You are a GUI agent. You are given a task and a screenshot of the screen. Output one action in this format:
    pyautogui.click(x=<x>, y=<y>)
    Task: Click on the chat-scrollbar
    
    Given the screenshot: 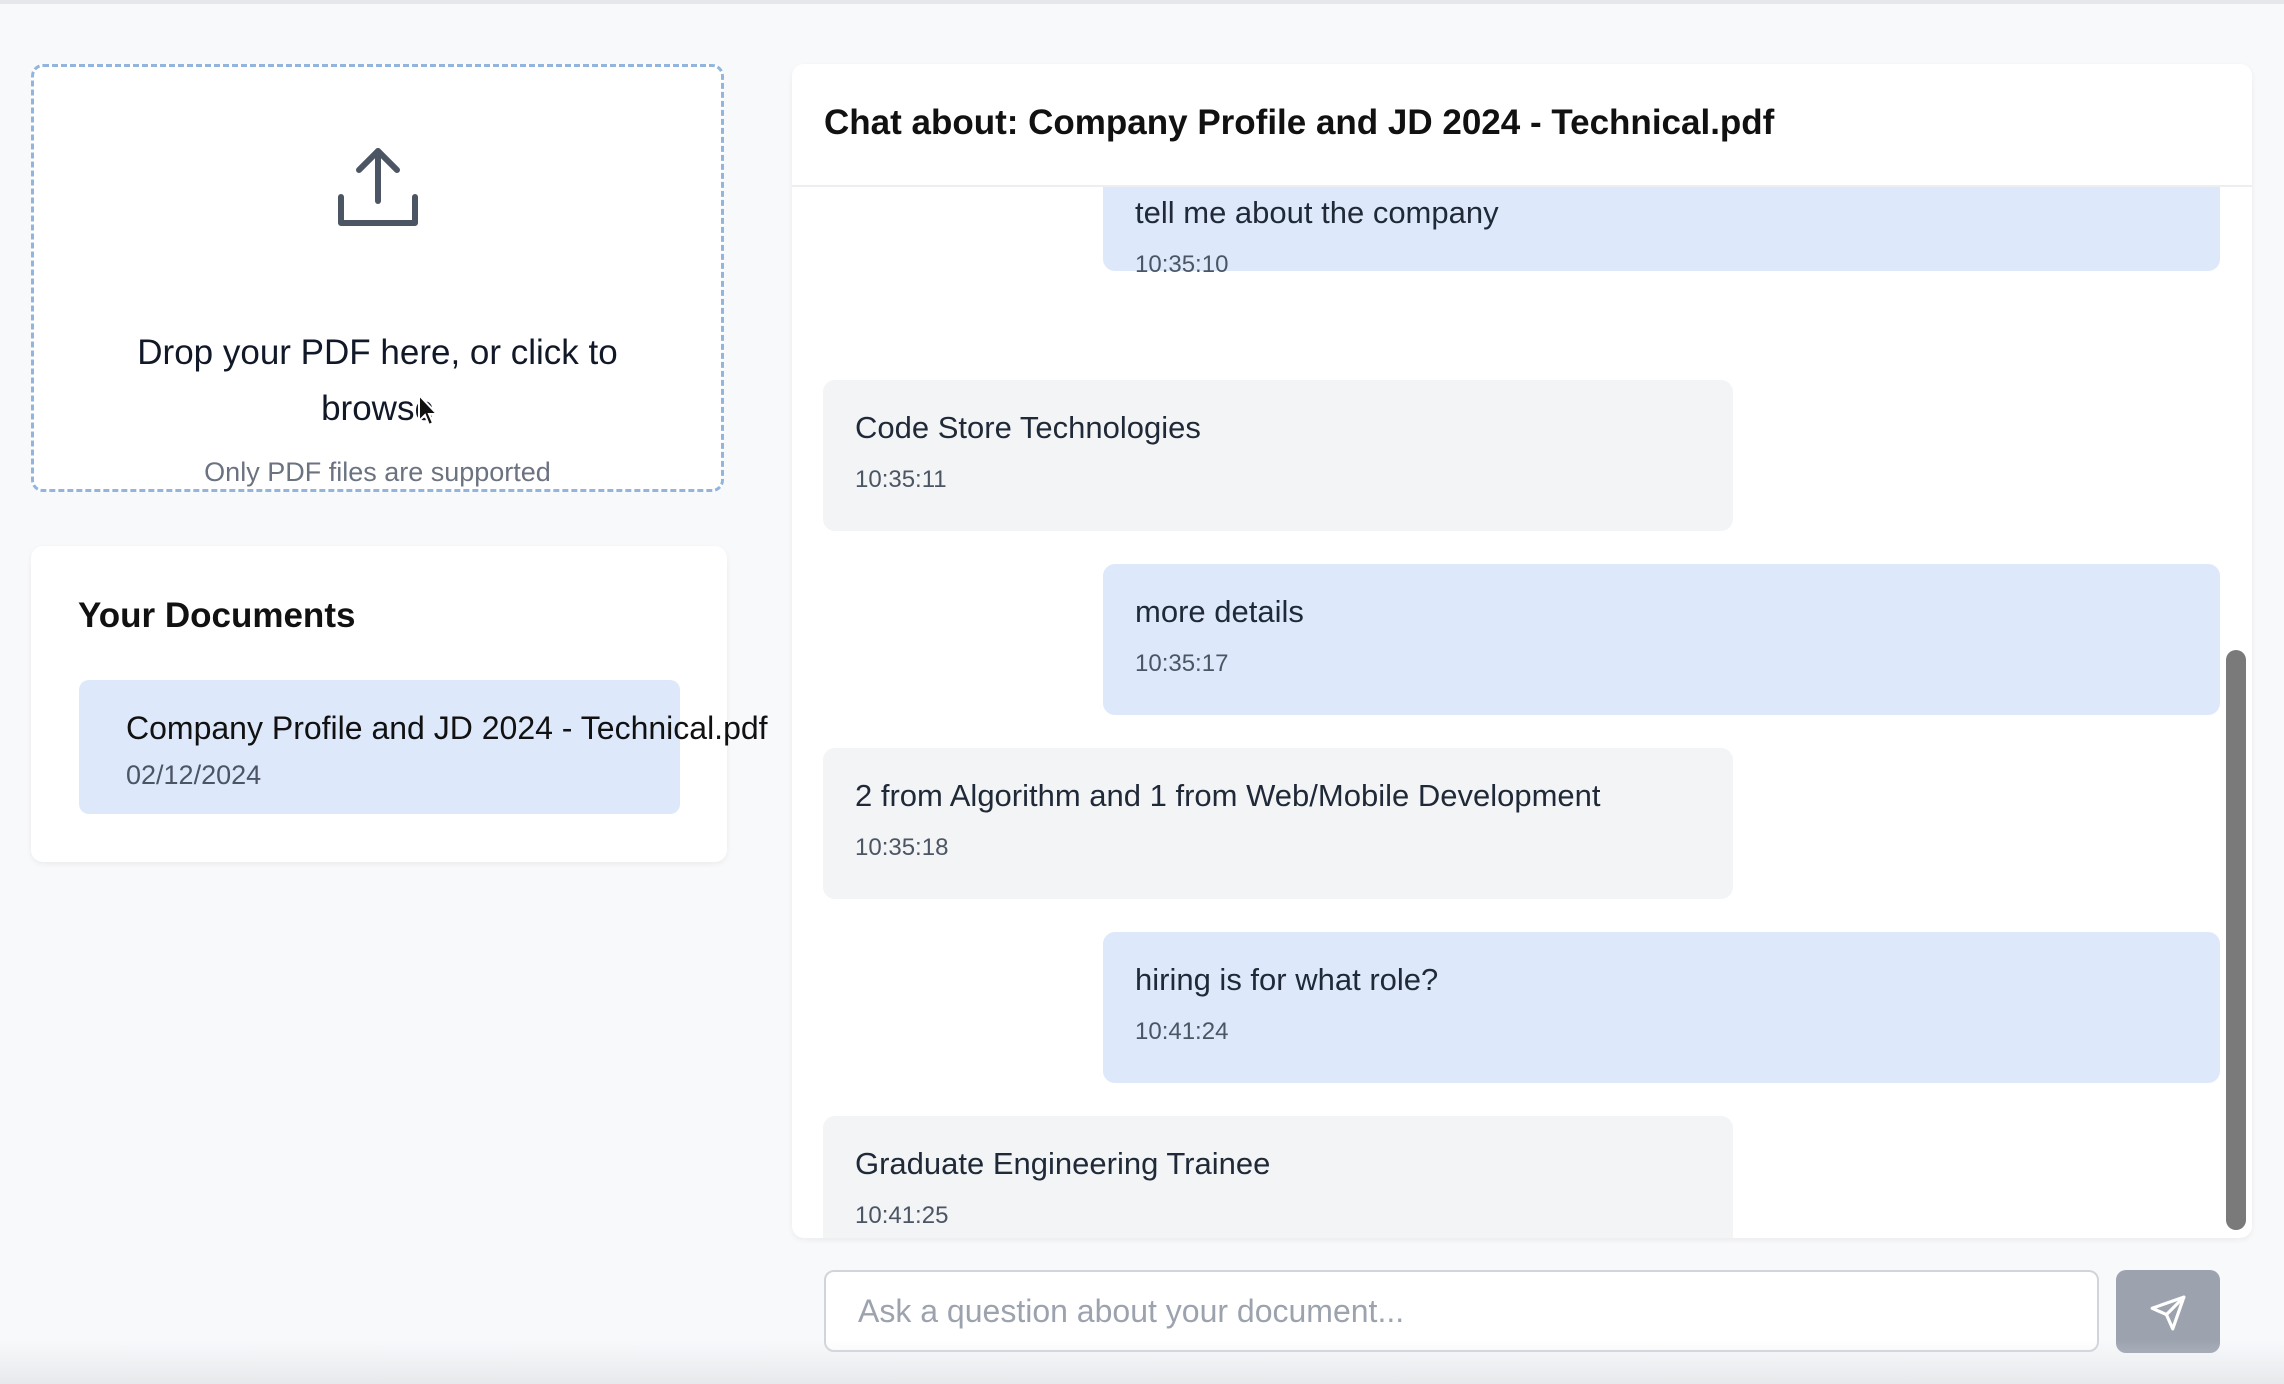 What is the action you would take?
    pyautogui.click(x=2236, y=940)
    